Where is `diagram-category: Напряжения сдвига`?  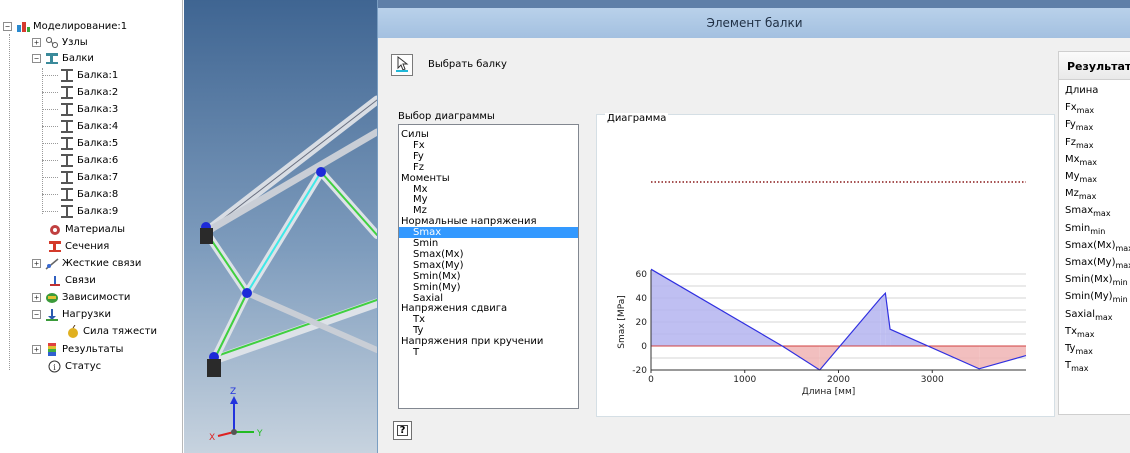
diagram-category: Напряжения сдвига is located at coordinates (488, 308).